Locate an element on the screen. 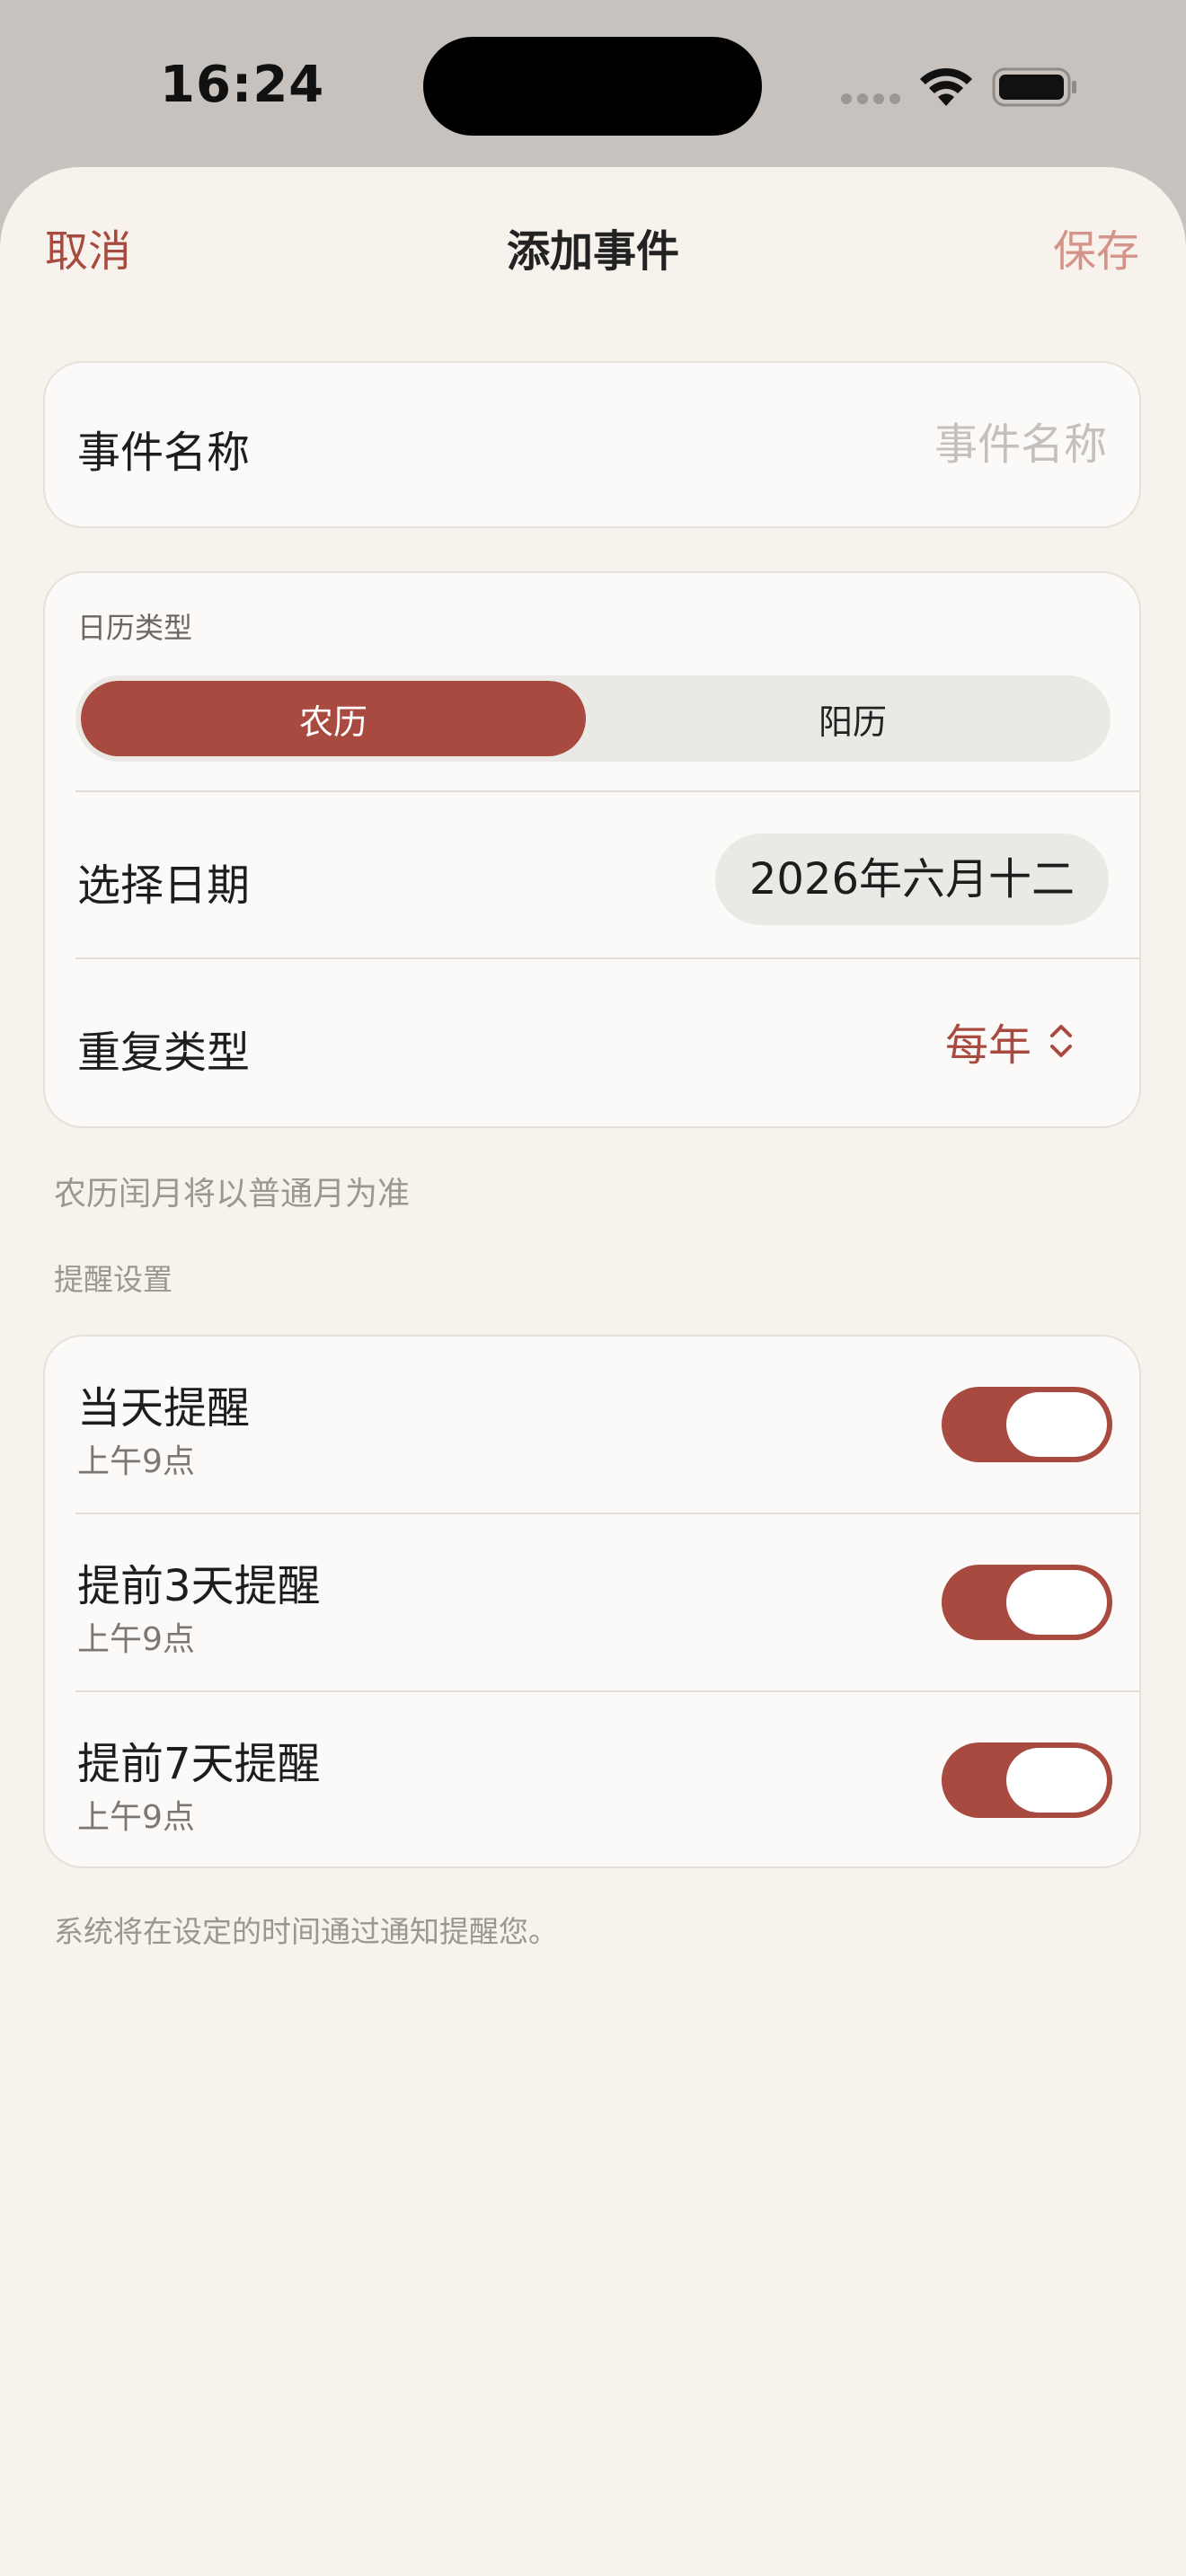 The image size is (1186, 2576). repeat-type-label: 重复类型 is located at coordinates (164, 1053).